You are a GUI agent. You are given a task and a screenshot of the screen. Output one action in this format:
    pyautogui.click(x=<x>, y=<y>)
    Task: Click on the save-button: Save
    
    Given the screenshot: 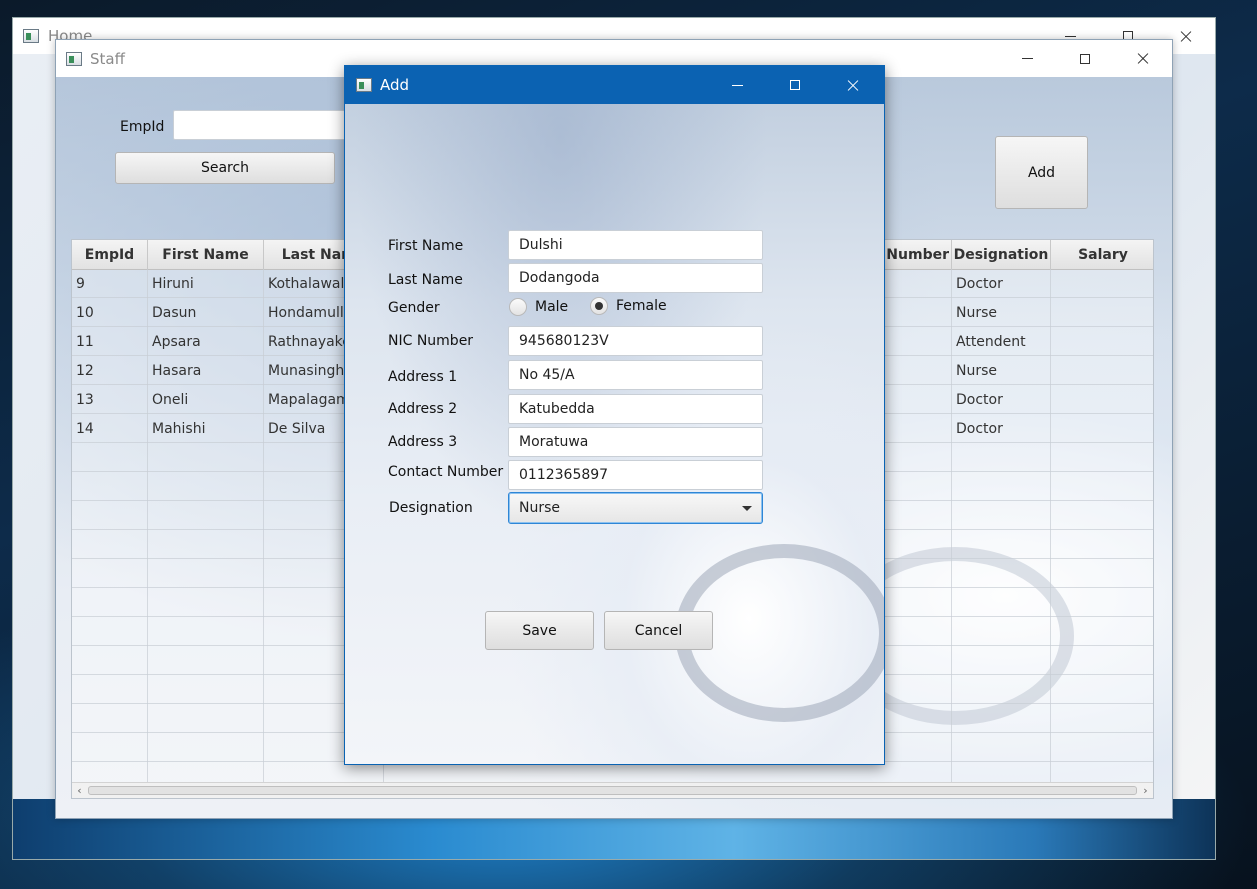 What is the action you would take?
    pyautogui.click(x=539, y=630)
    